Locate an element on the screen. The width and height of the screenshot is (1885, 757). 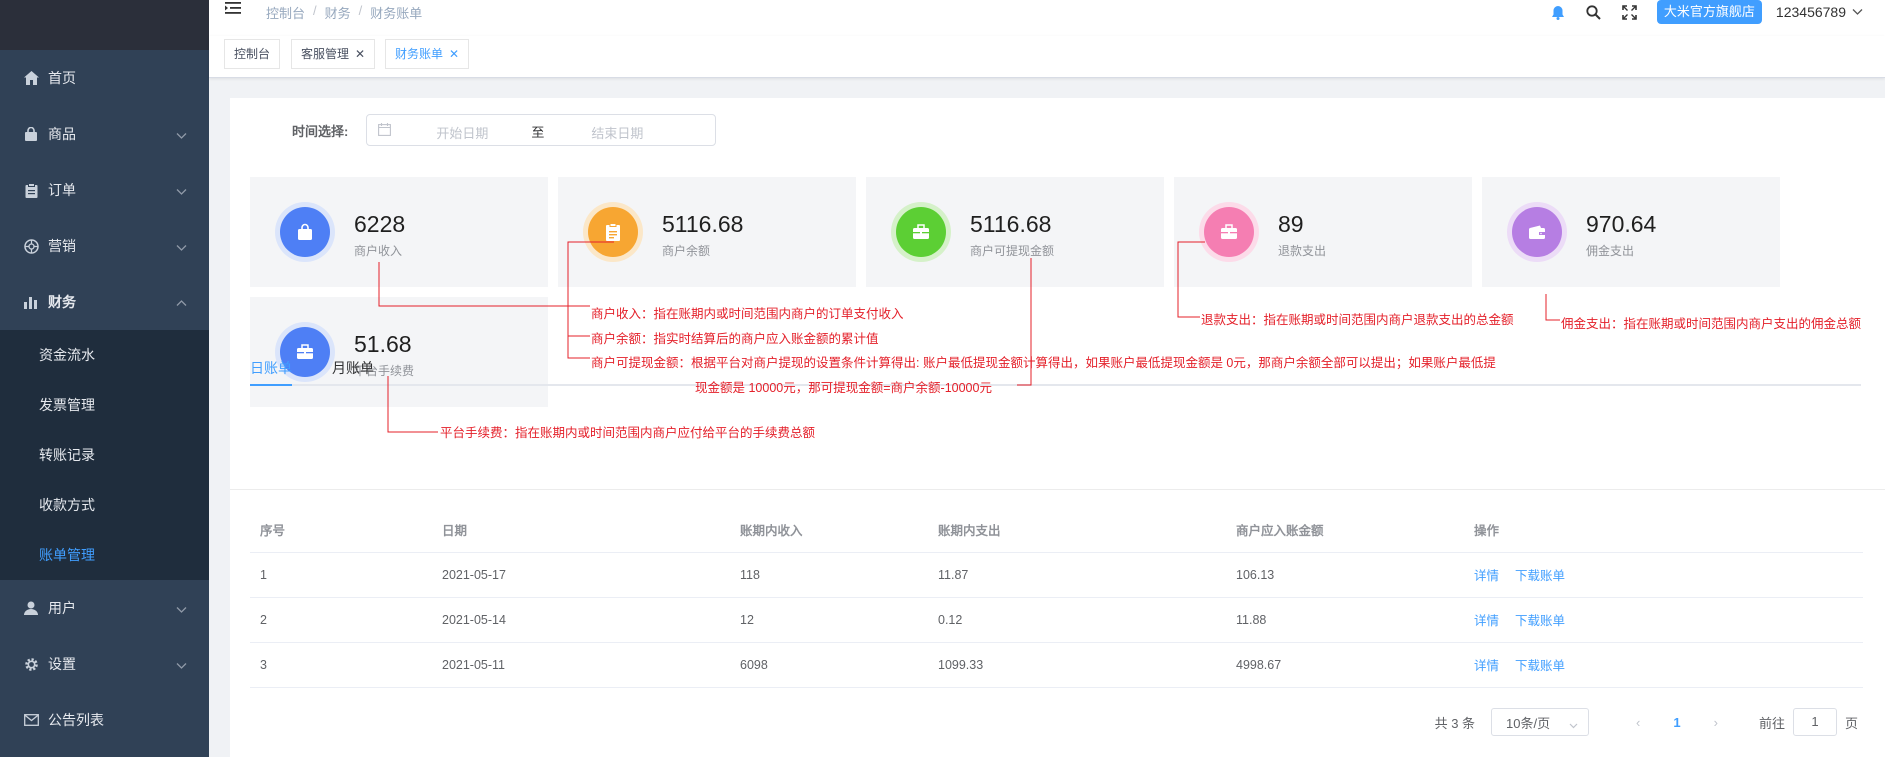
date-range-picker: 开始日期 至 结束日期 is located at coordinates (541, 130).